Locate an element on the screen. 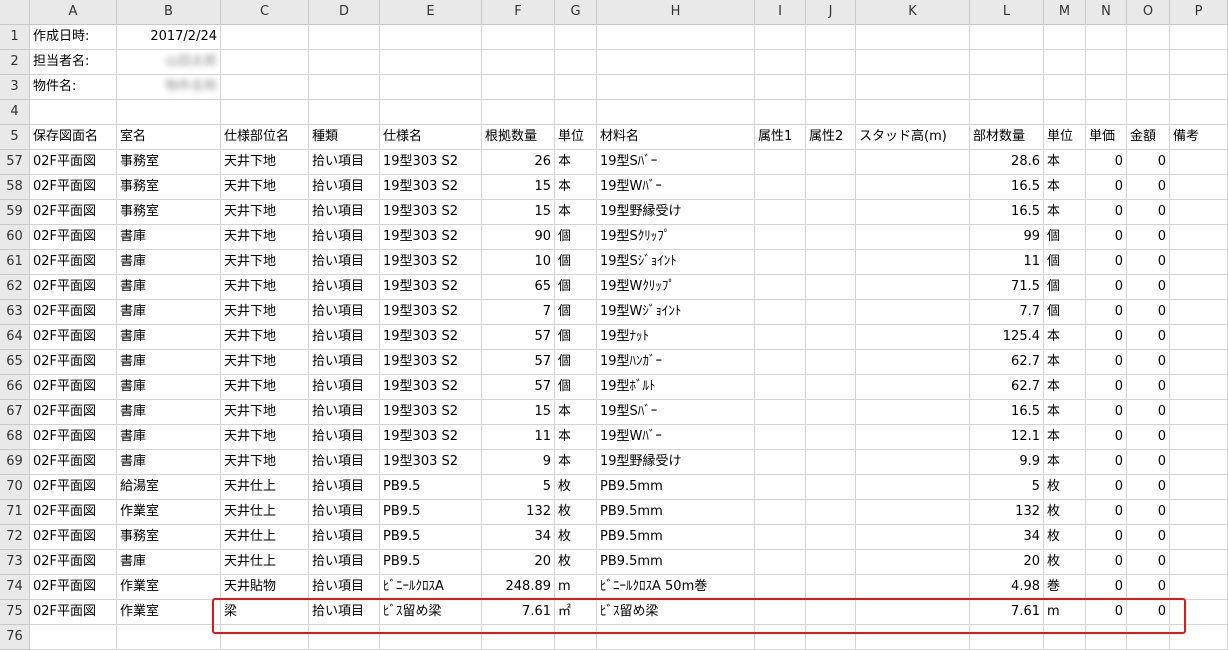 Image resolution: width=1228 pixels, height=650 pixels. cell-K57 is located at coordinates (913, 162).